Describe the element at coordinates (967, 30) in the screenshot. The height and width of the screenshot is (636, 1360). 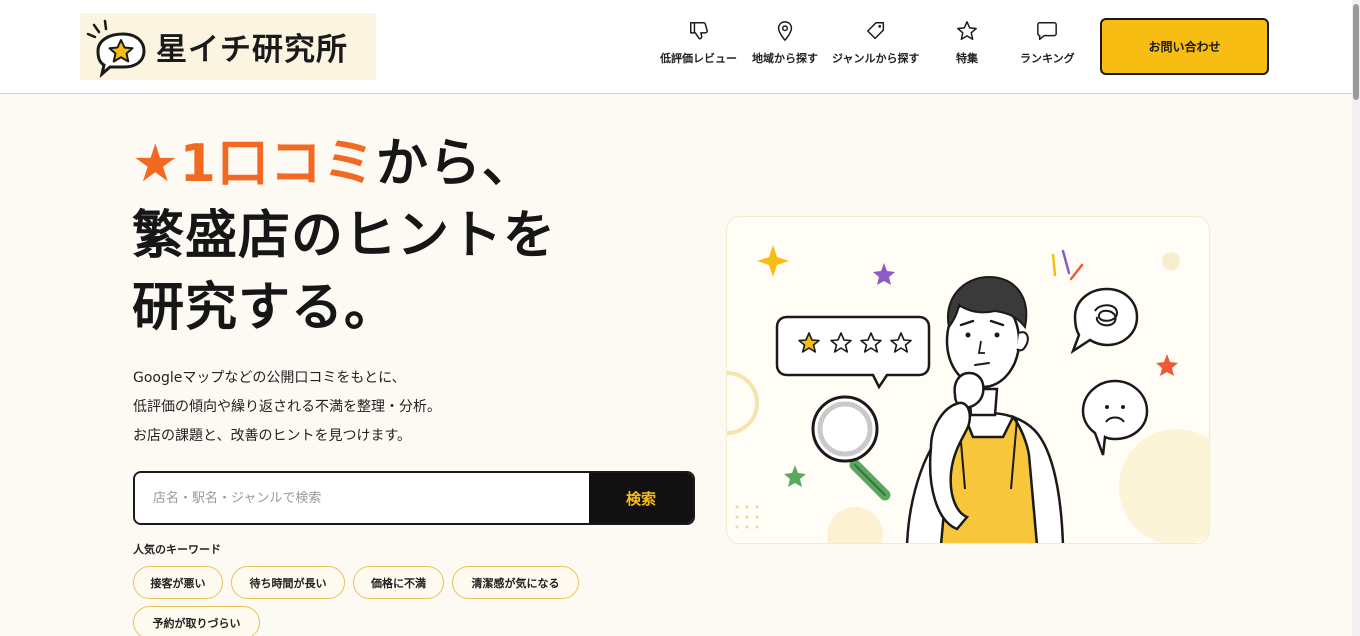
I see `star-icon` at that location.